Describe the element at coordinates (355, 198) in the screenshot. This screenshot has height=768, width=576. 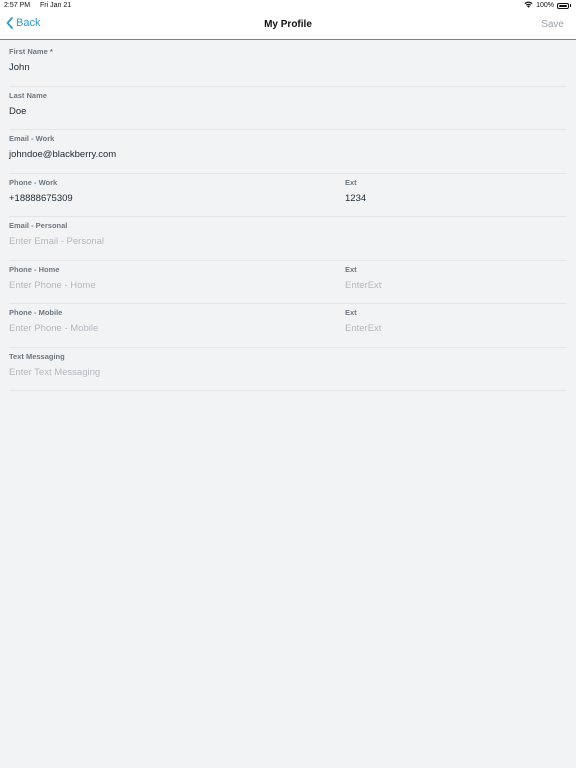
I see `phone-work-ext-input: 1234` at that location.